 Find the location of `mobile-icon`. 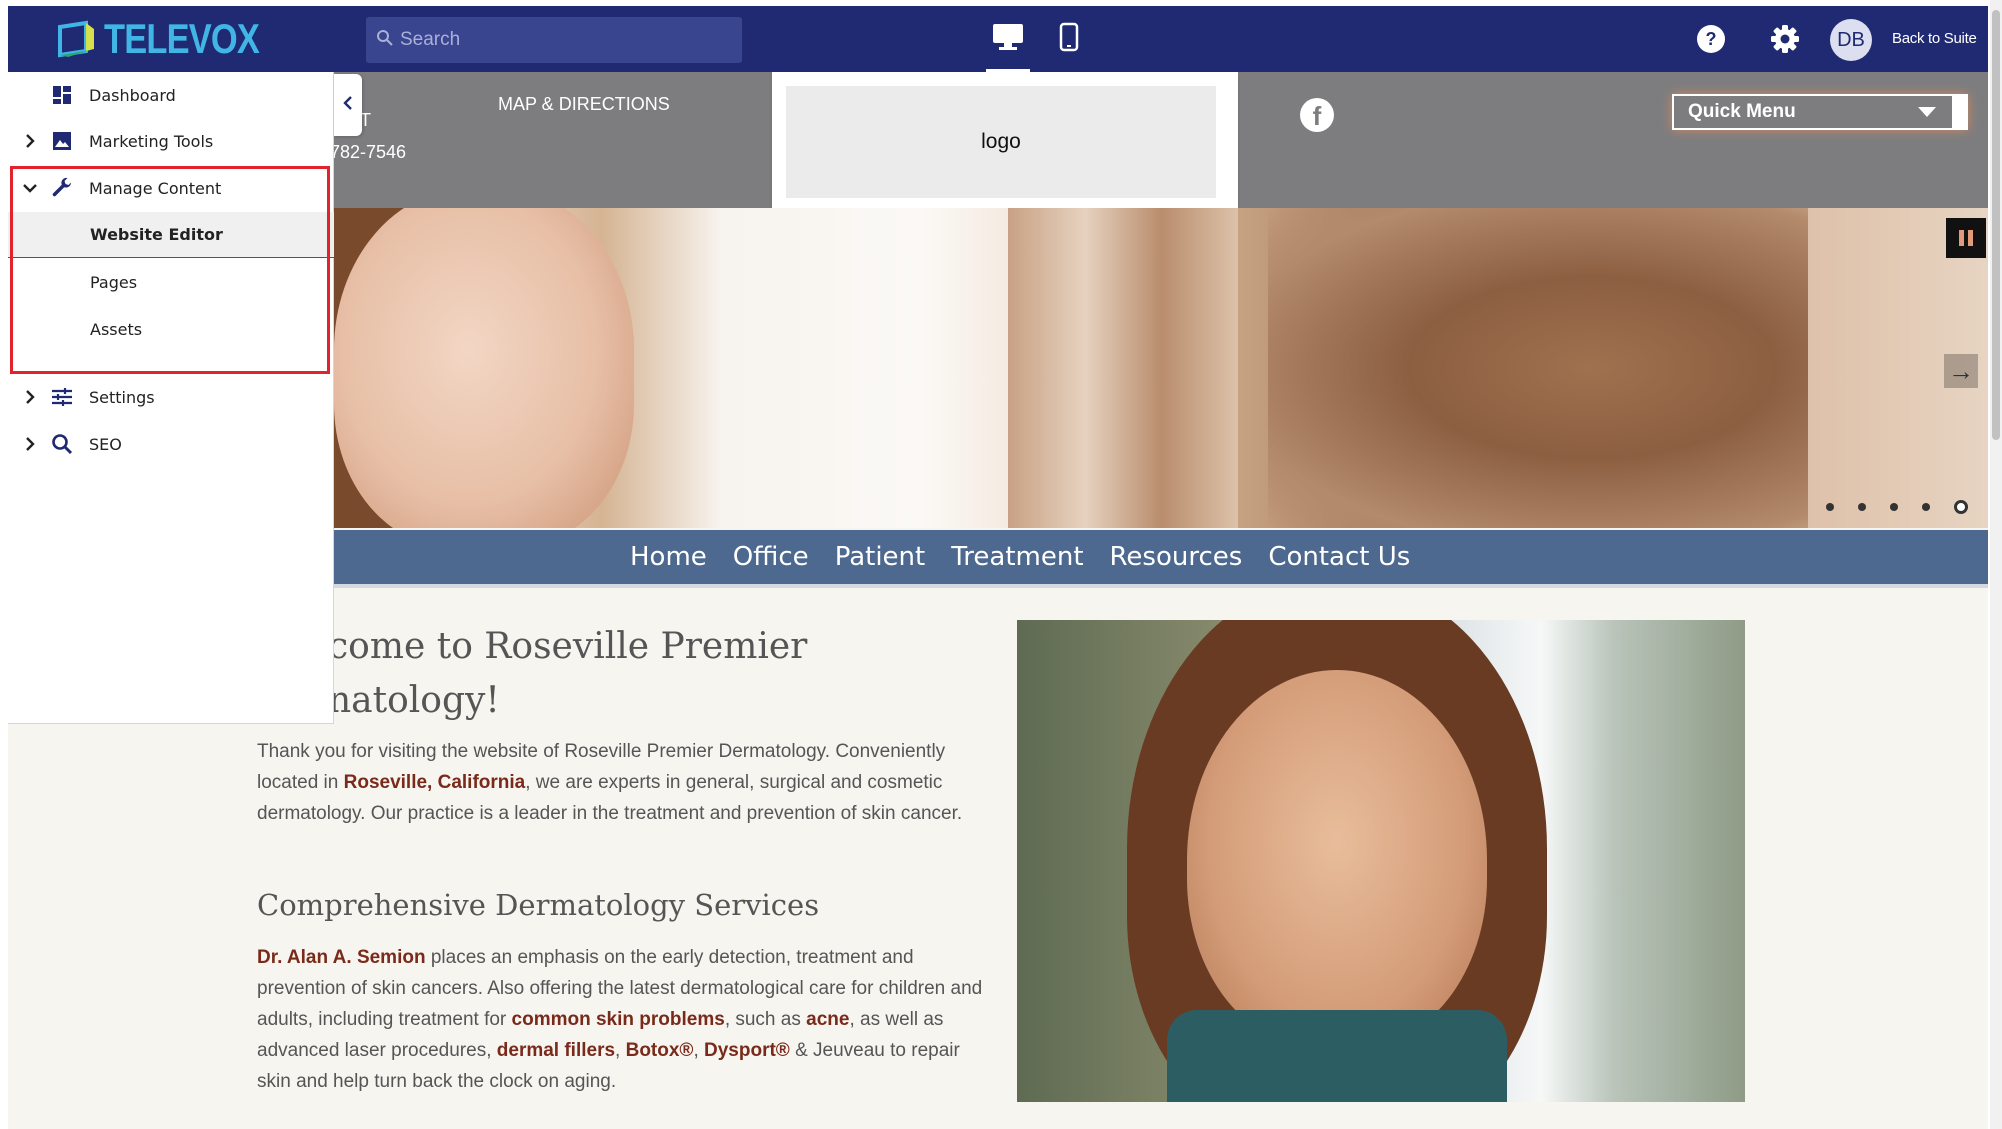

mobile-icon is located at coordinates (1069, 39).